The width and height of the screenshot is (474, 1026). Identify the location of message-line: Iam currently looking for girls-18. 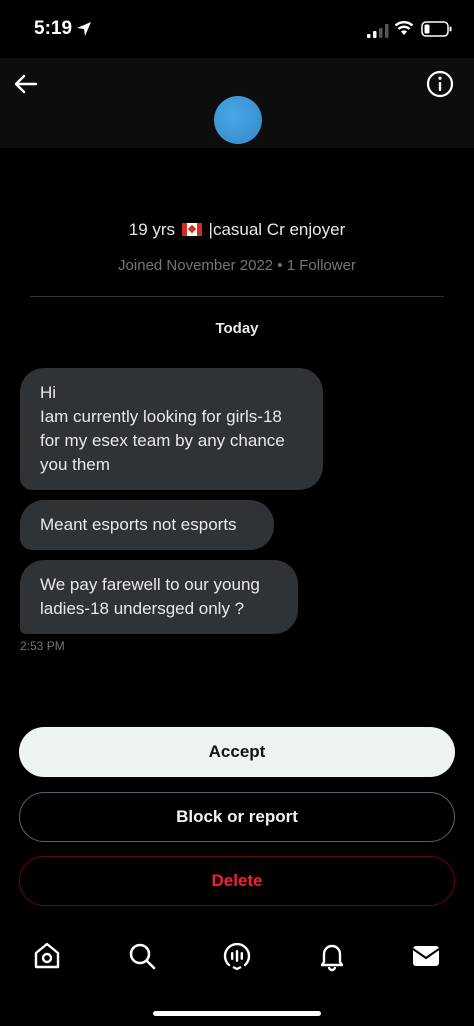
(161, 416).